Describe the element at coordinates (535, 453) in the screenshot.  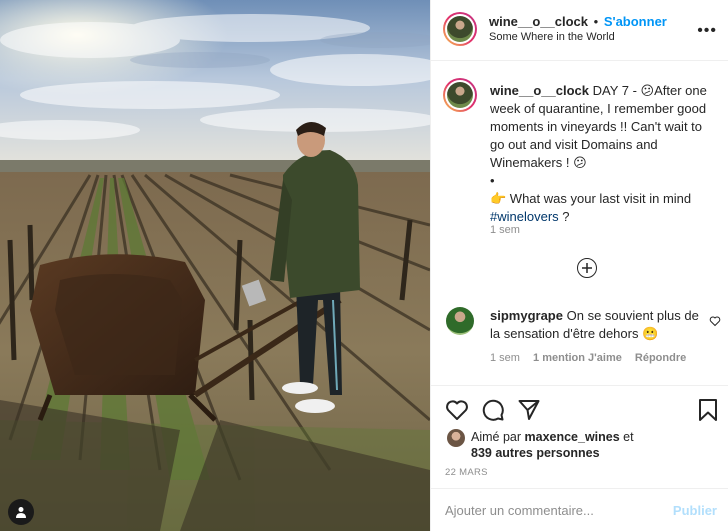
I see `other-likers-link: 839 autres personnes` at that location.